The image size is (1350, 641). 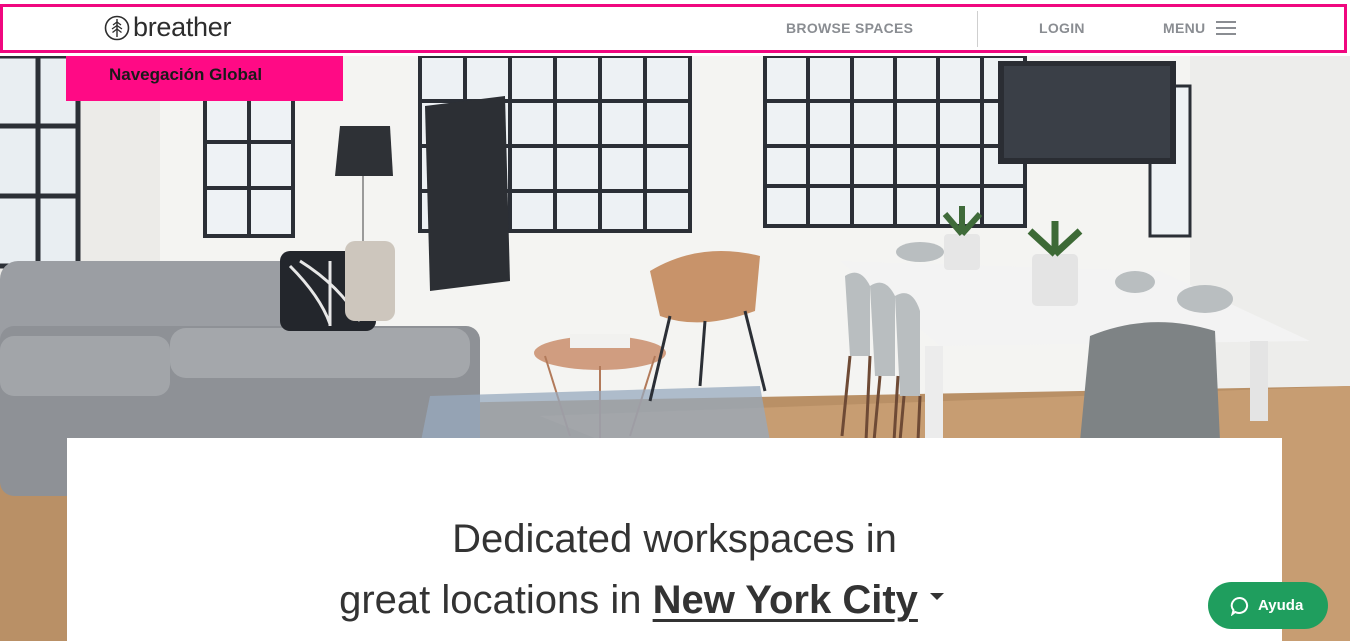 I want to click on caret-down-icon, so click(x=936, y=596).